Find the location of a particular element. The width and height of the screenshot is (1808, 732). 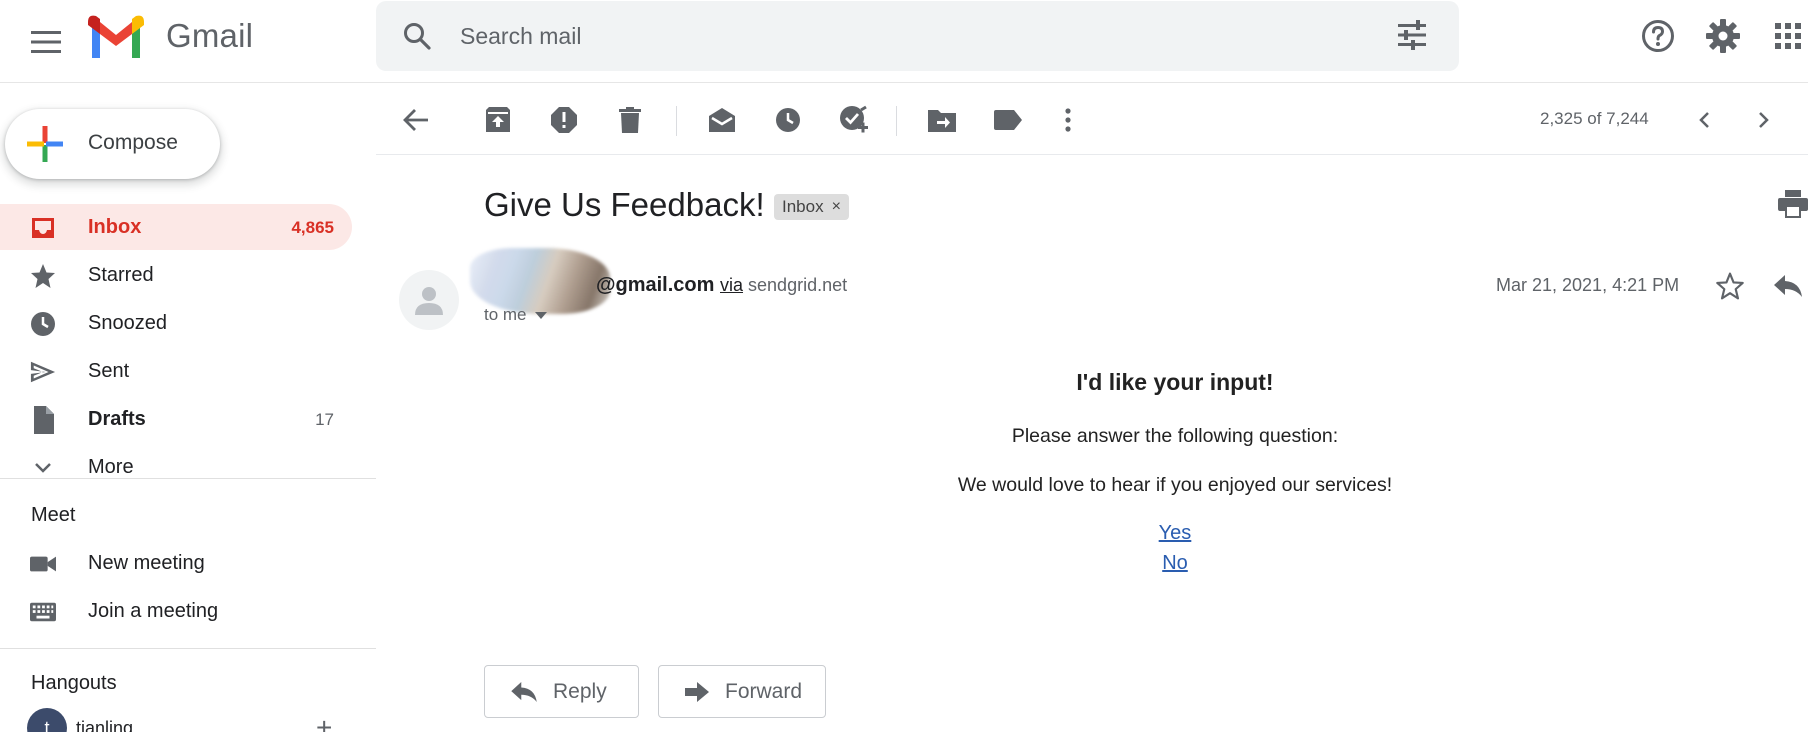

reply-button is located at coordinates (1788, 286).